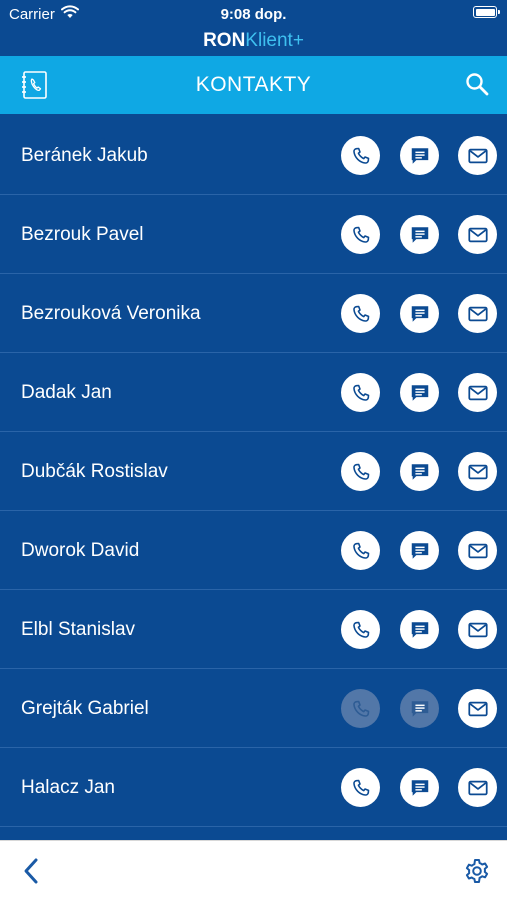  I want to click on gear-icon, so click(477, 873).